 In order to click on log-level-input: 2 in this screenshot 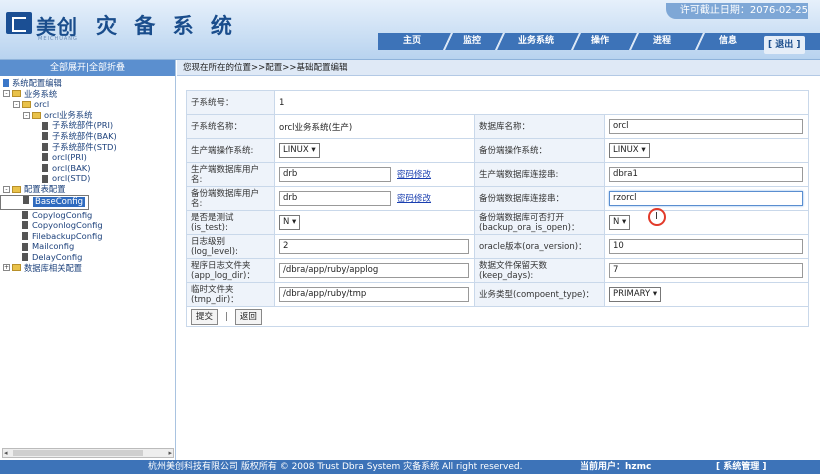, I will do `click(374, 246)`.